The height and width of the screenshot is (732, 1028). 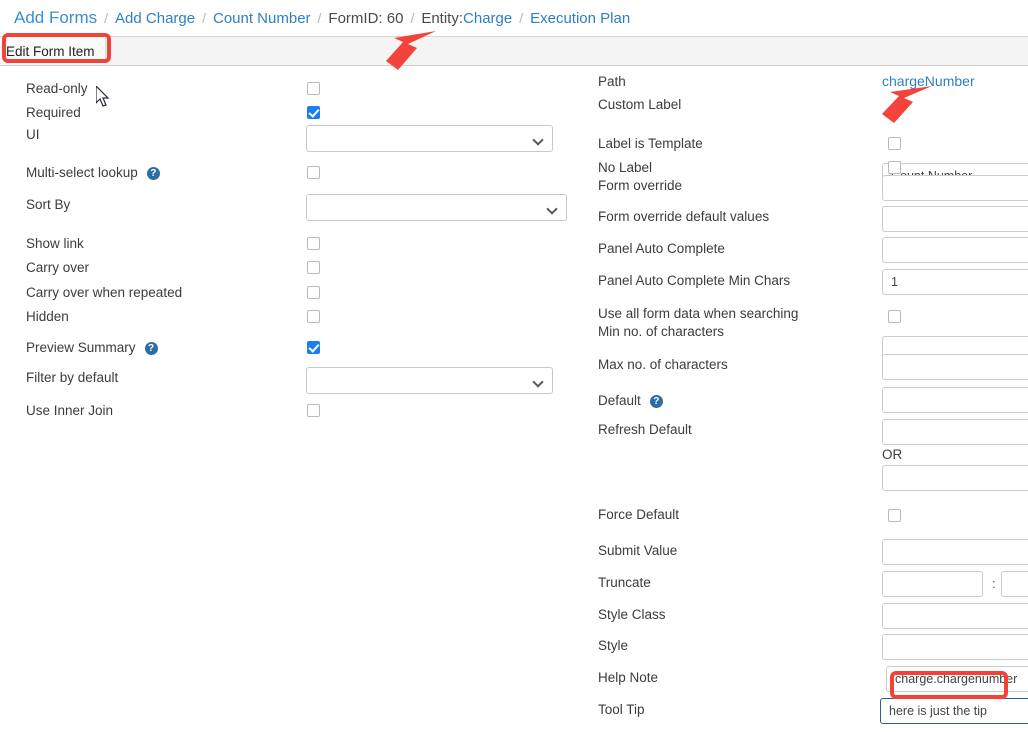 What do you see at coordinates (429, 138) in the screenshot?
I see `select-ui` at bounding box center [429, 138].